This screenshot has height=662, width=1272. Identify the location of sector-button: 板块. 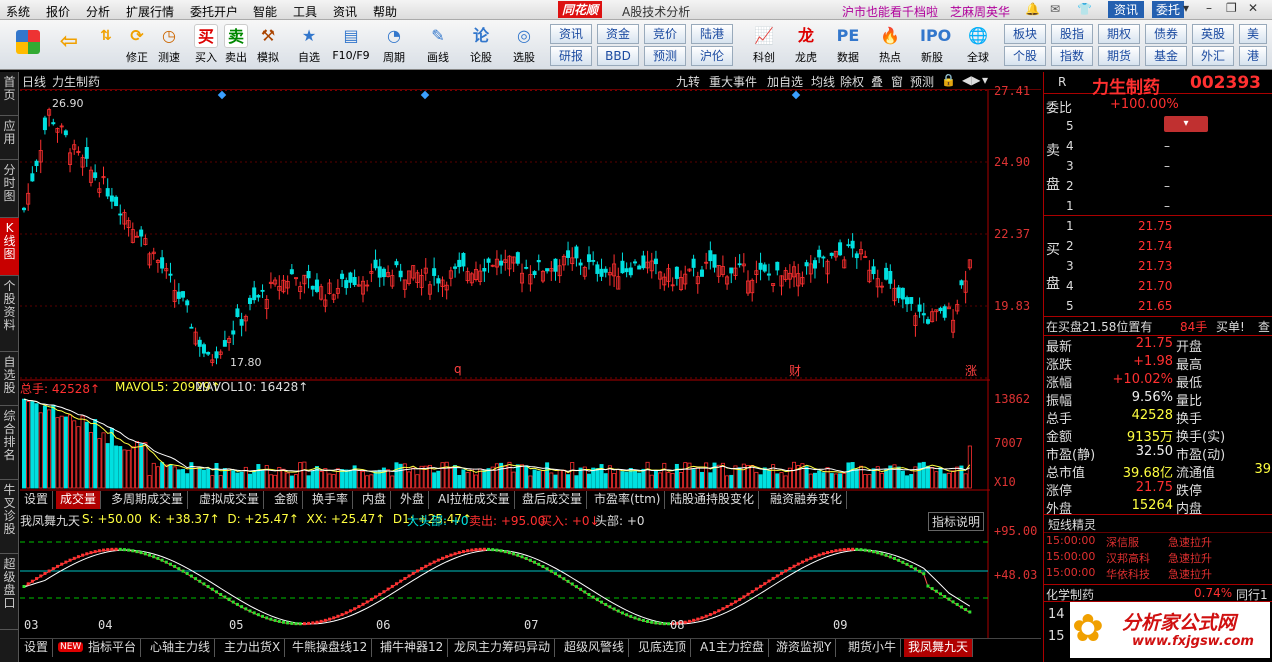
(1025, 34).